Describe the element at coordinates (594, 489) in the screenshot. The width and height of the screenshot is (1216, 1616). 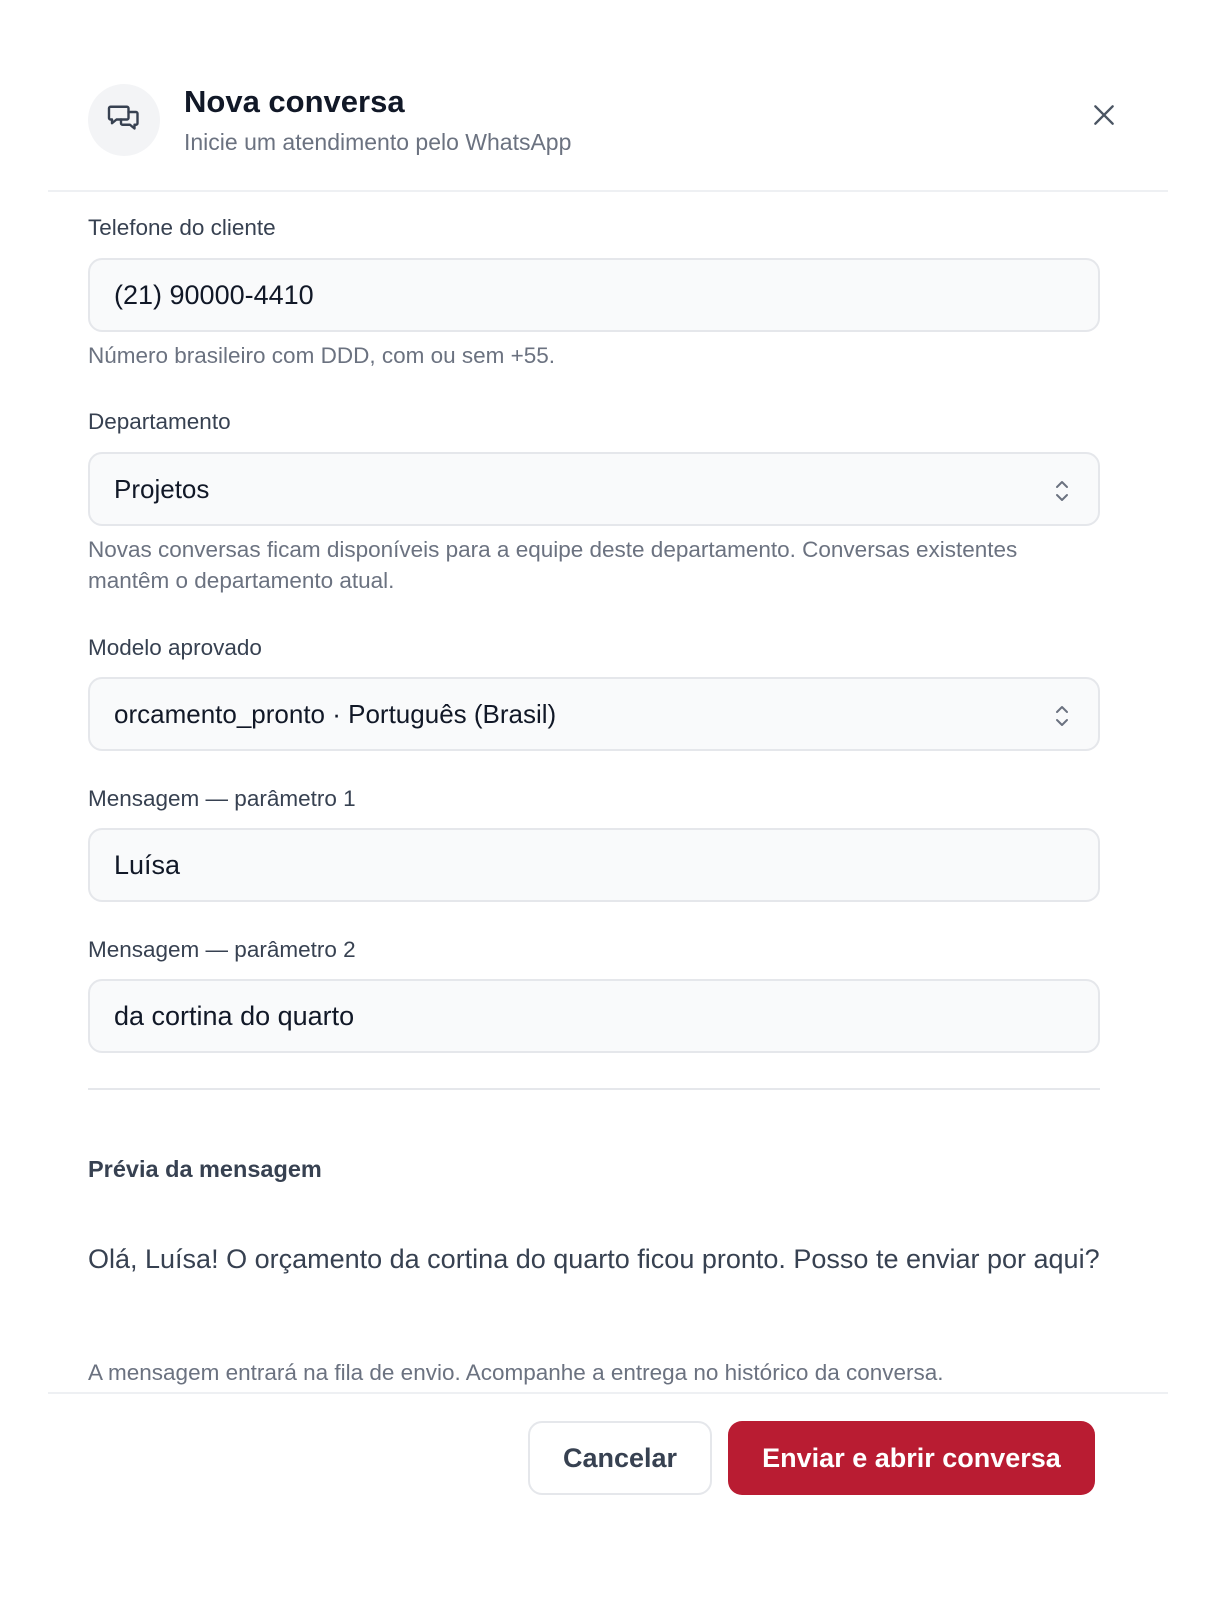
I see `department-select: Projetos` at that location.